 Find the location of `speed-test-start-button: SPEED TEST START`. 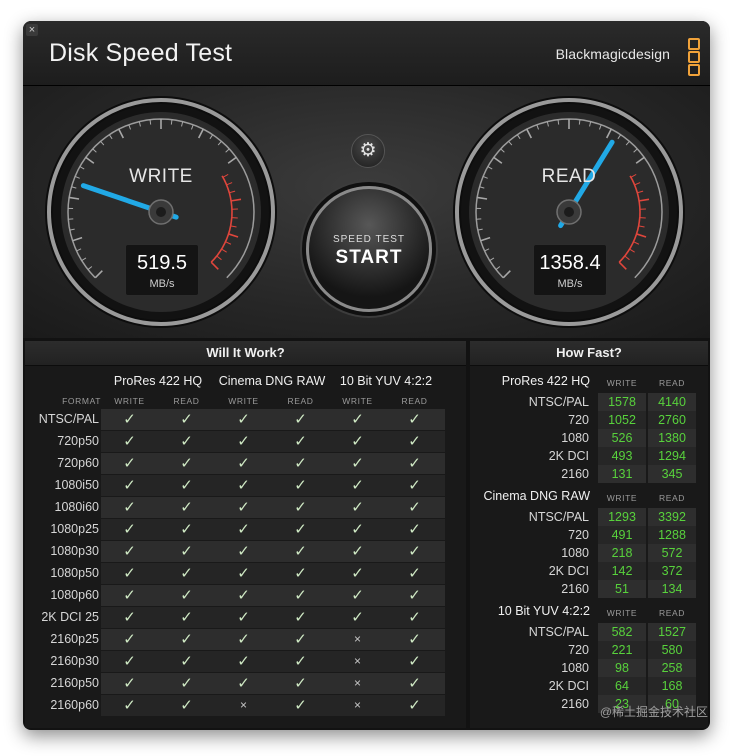

speed-test-start-button: SPEED TEST START is located at coordinates (369, 249).